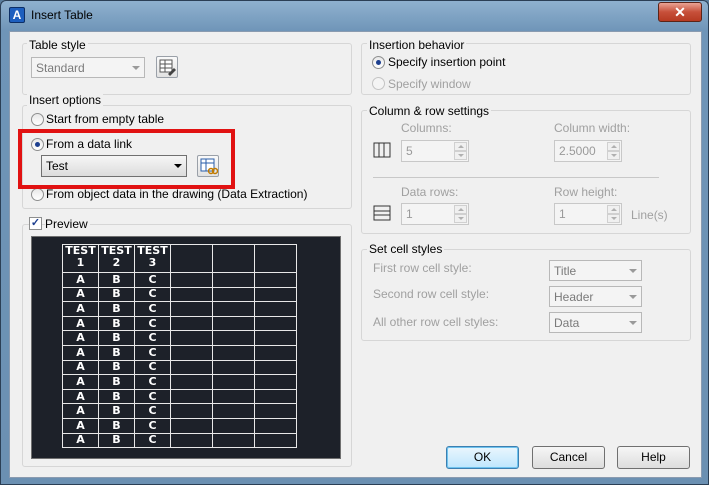  What do you see at coordinates (588, 214) in the screenshot?
I see `row-height-spinner: 1` at bounding box center [588, 214].